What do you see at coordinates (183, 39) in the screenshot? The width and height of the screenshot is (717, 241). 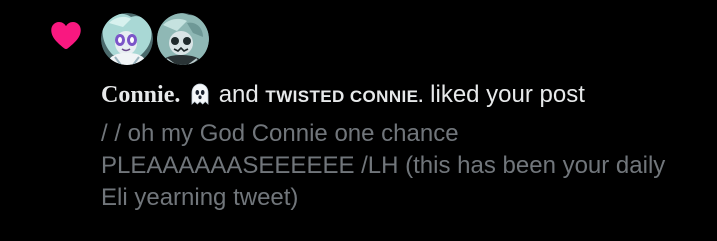 I see `avatar-twisted-connie` at bounding box center [183, 39].